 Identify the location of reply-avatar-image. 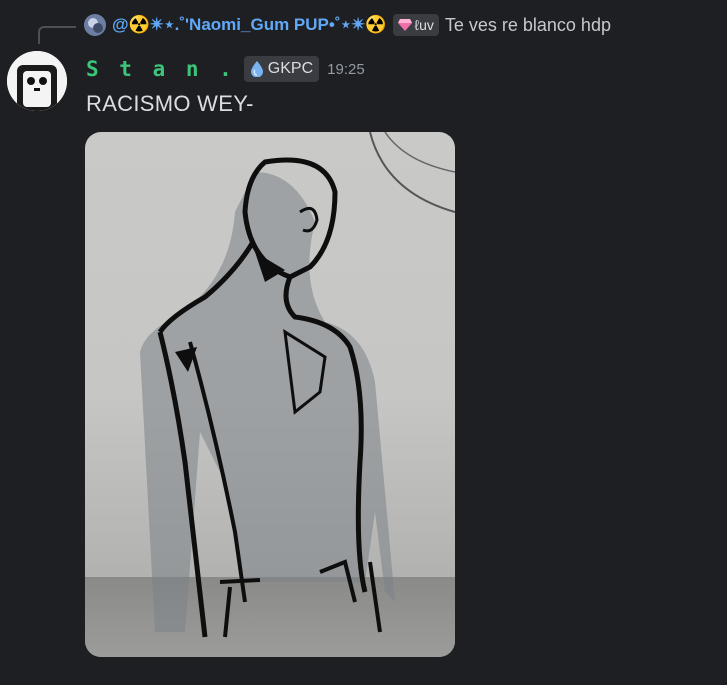
(95, 25).